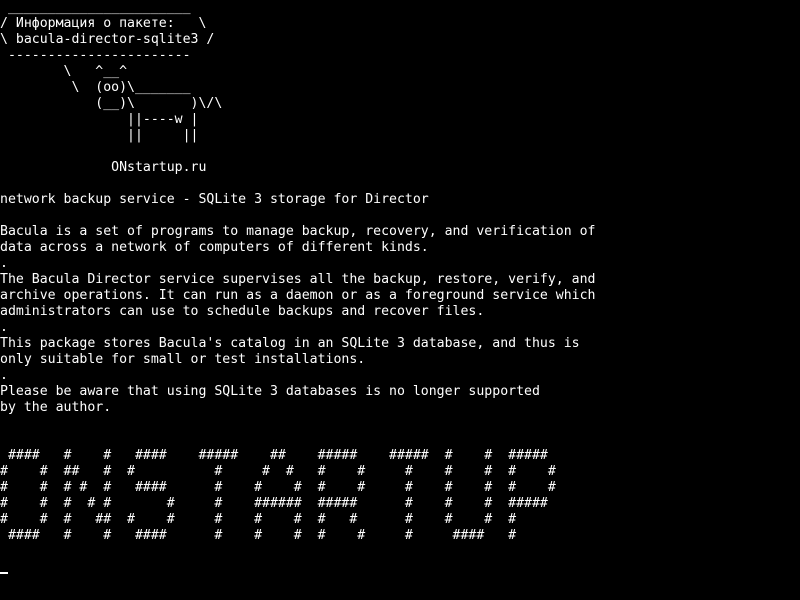 This screenshot has height=600, width=800. What do you see at coordinates (56, 407) in the screenshot?
I see `description-line: by the author.` at bounding box center [56, 407].